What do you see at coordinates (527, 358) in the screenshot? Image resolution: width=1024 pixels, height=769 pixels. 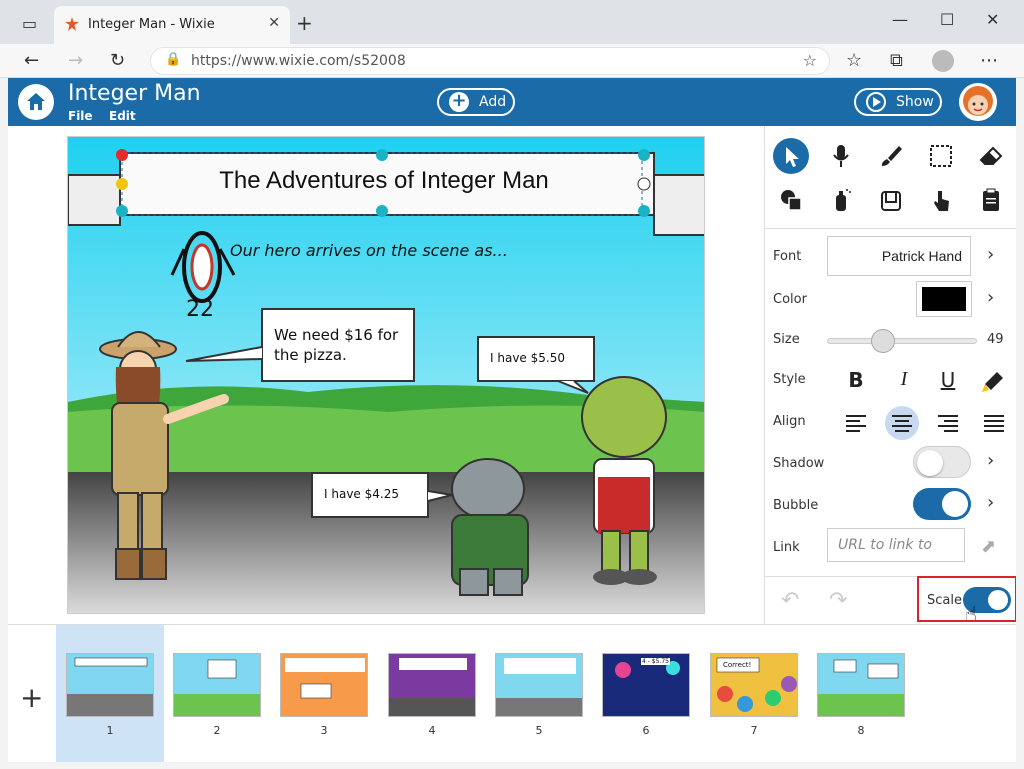 I see `speech-bubble-2: I have $5.50` at bounding box center [527, 358].